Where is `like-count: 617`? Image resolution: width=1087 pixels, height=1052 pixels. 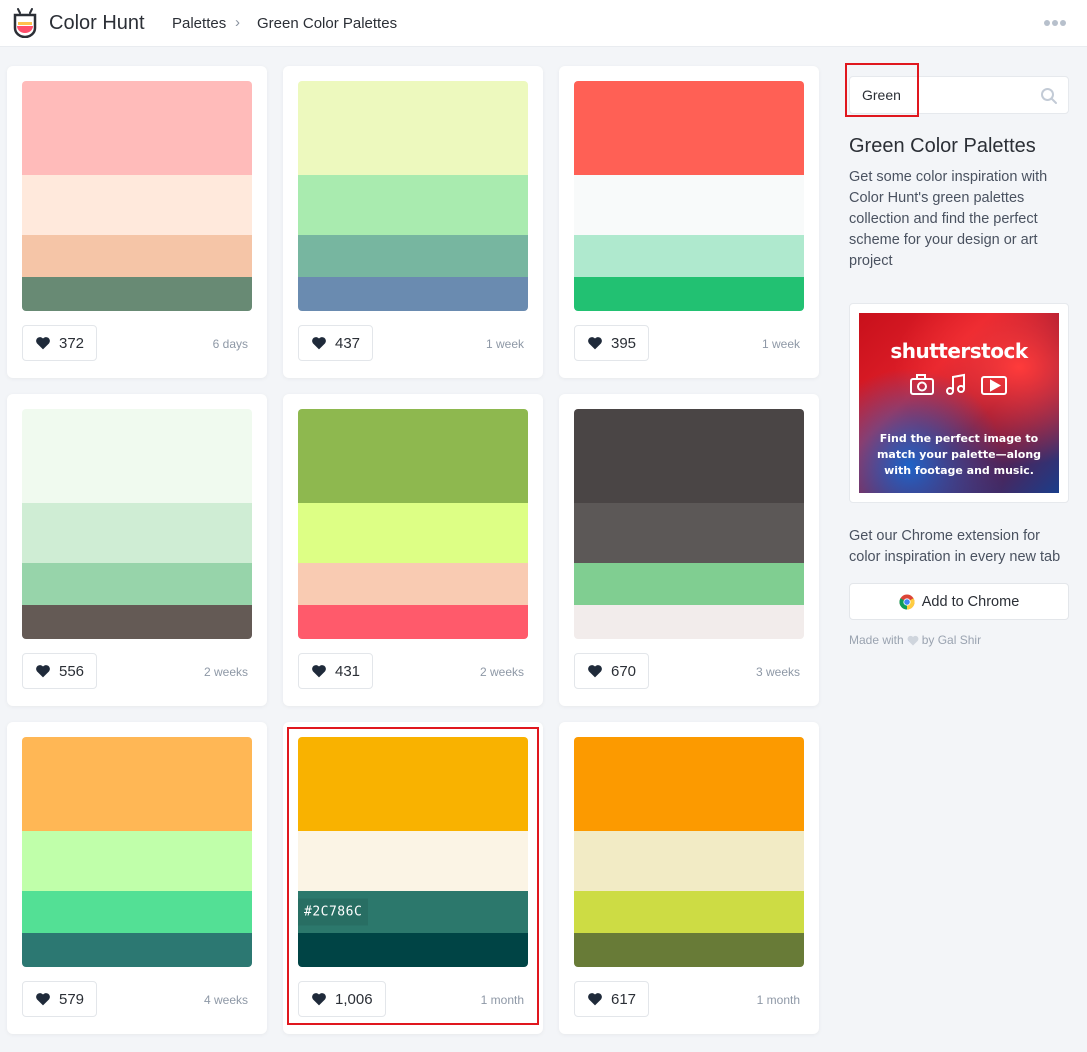
like-count: 617 is located at coordinates (624, 999).